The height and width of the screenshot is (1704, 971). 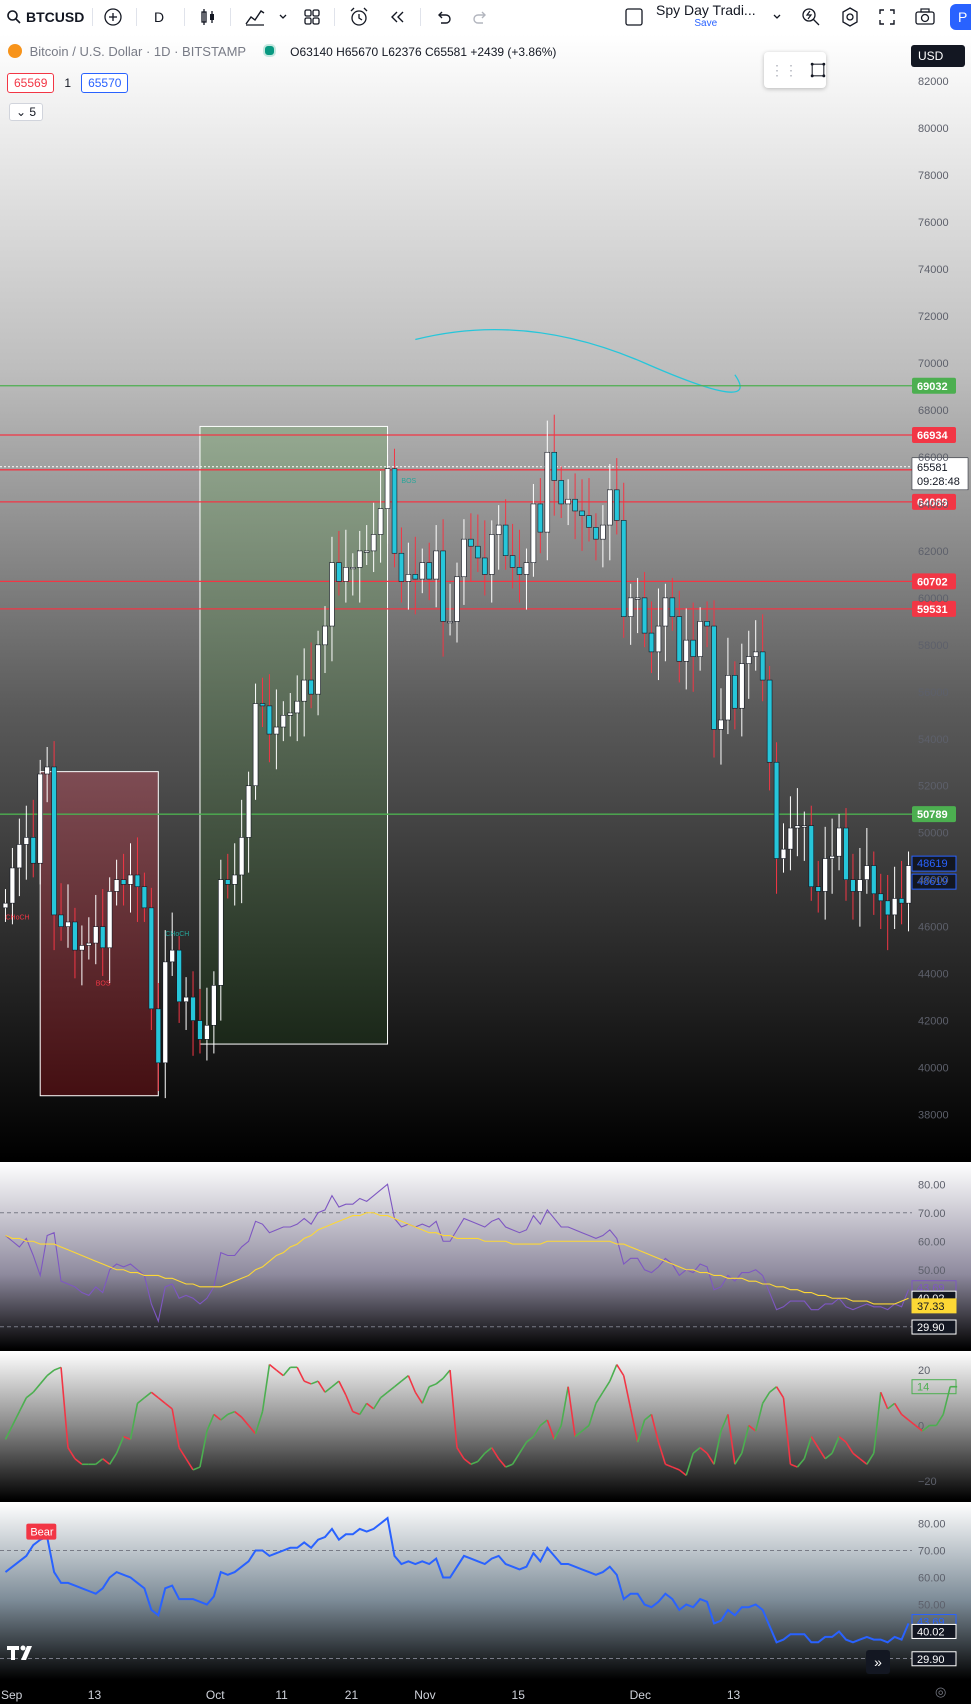 What do you see at coordinates (932, 1525) in the screenshot?
I see `osc-tick: 80.00` at bounding box center [932, 1525].